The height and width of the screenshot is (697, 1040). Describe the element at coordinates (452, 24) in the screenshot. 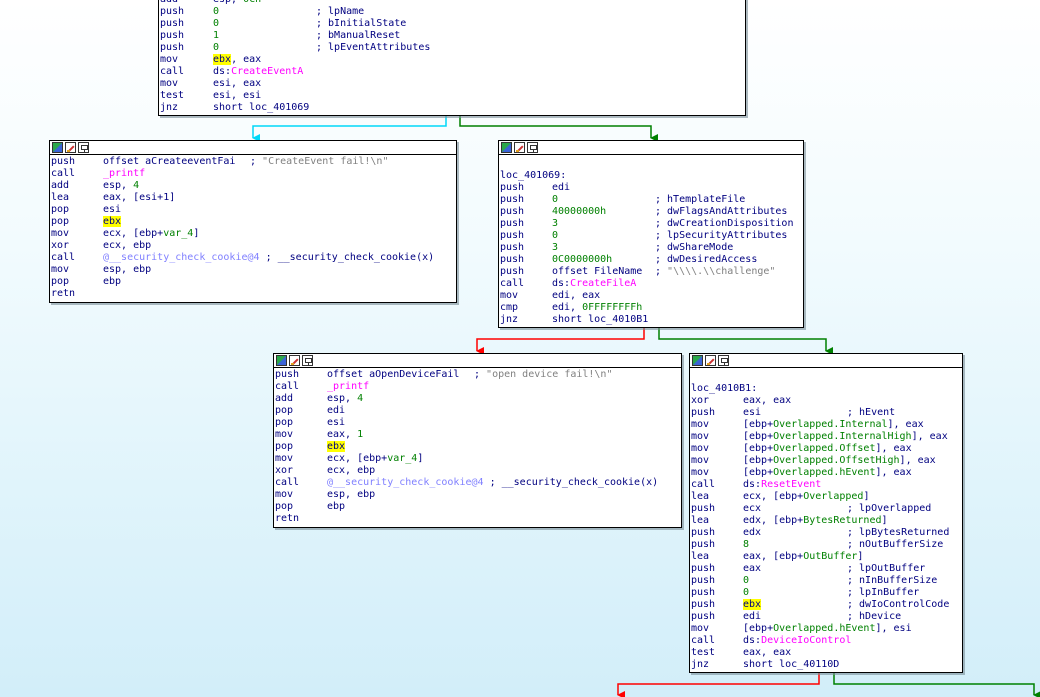

I see `instruction-line: push 0 ; bInitialState` at that location.